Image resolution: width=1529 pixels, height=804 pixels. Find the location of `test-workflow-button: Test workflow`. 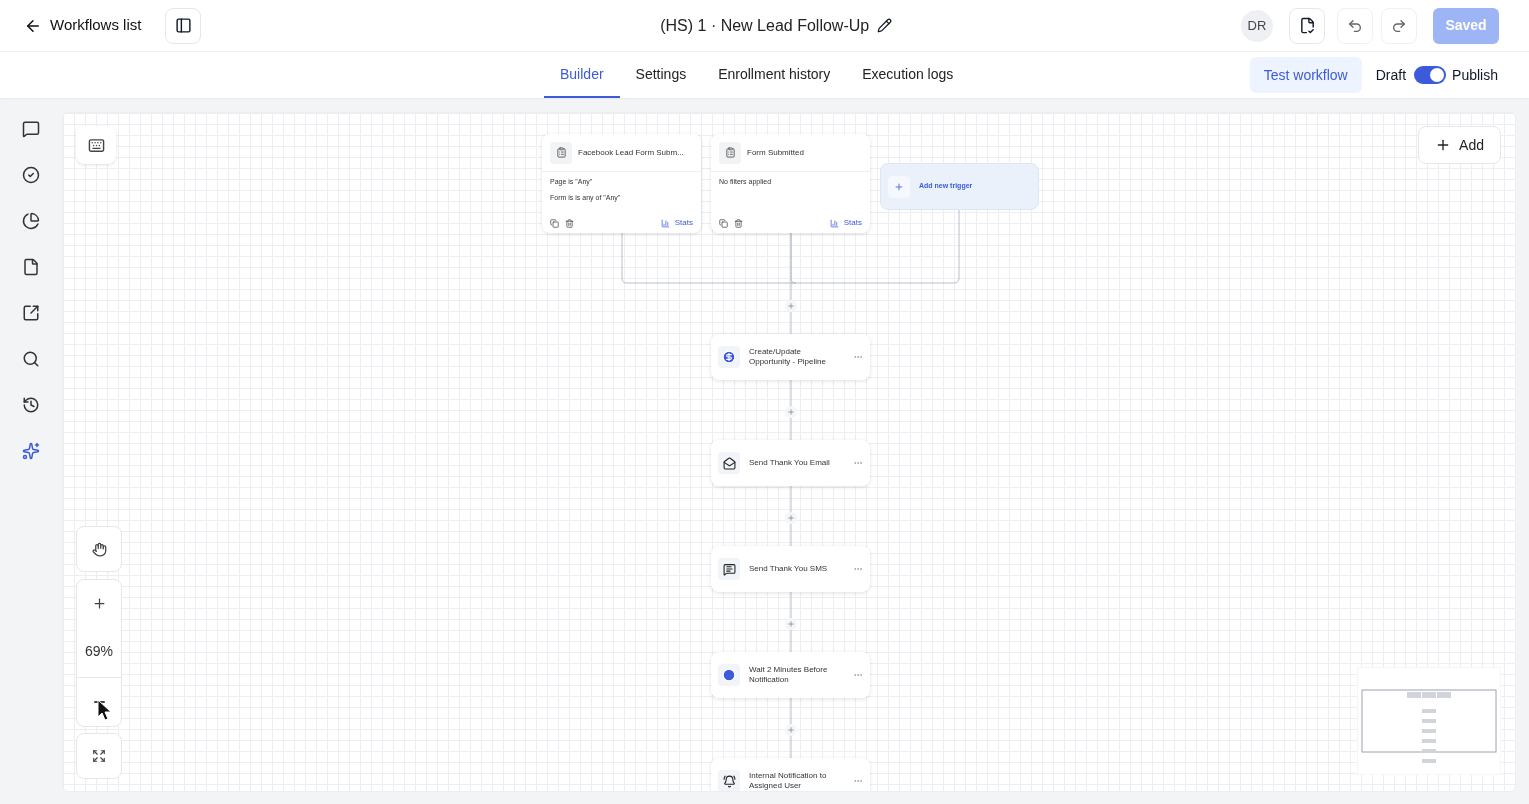

test-workflow-button: Test workflow is located at coordinates (1305, 75).